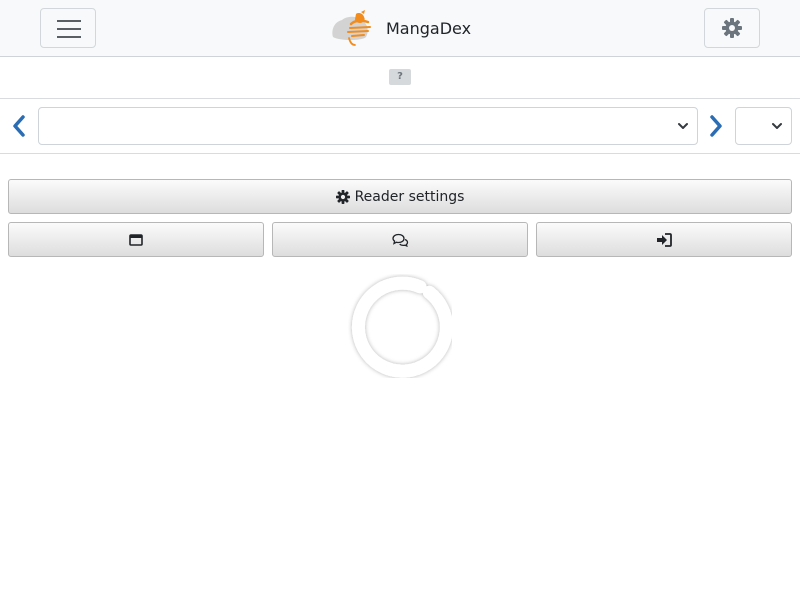 This screenshot has height=600, width=800. I want to click on help-row: ?, so click(400, 78).